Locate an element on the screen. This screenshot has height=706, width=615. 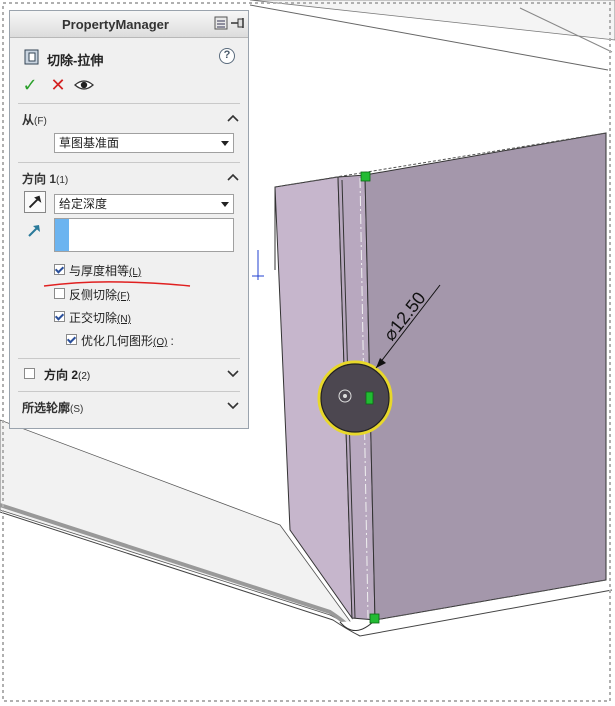
direction1-section-header: 方向 1(1) is located at coordinates (45, 178).